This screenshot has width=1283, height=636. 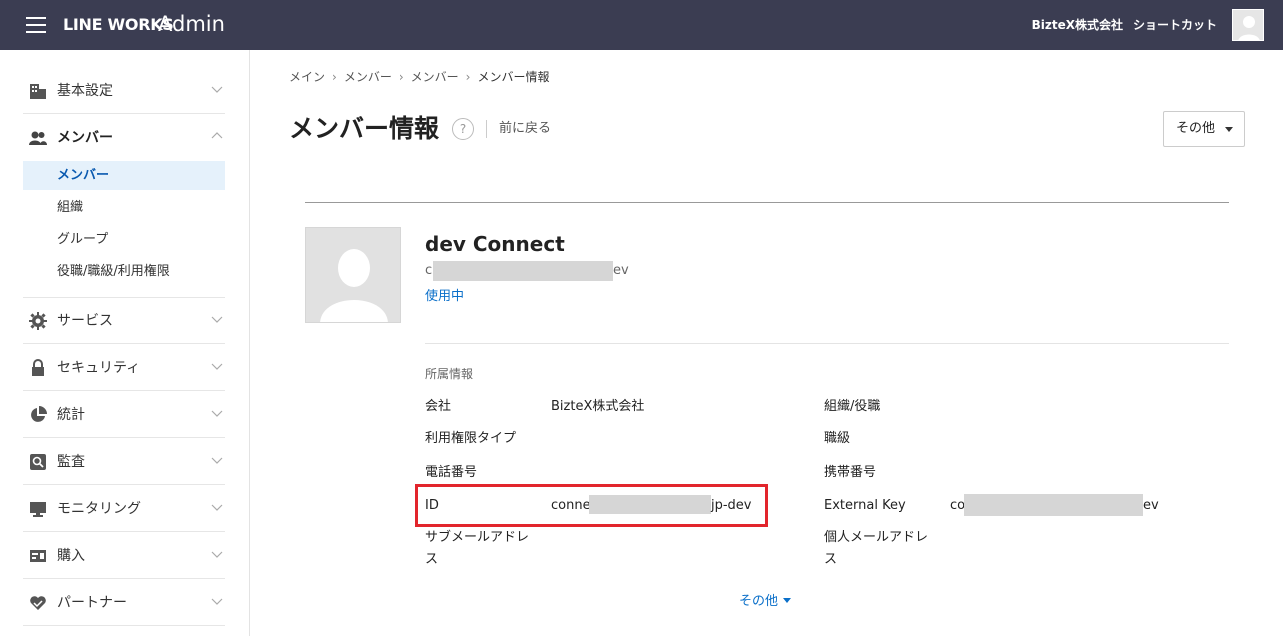 What do you see at coordinates (38, 603) in the screenshot?
I see `partner-icon` at bounding box center [38, 603].